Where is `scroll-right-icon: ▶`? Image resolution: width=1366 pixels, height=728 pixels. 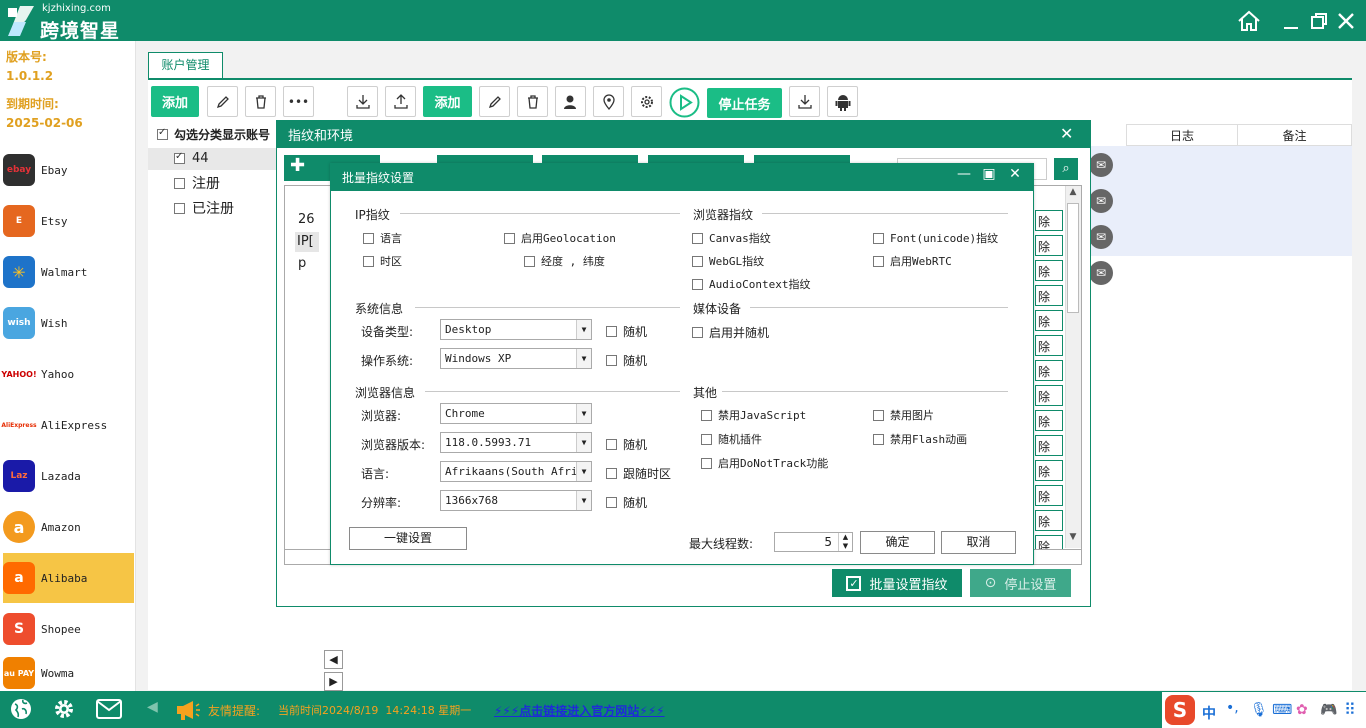 scroll-right-icon: ▶ is located at coordinates (333, 681).